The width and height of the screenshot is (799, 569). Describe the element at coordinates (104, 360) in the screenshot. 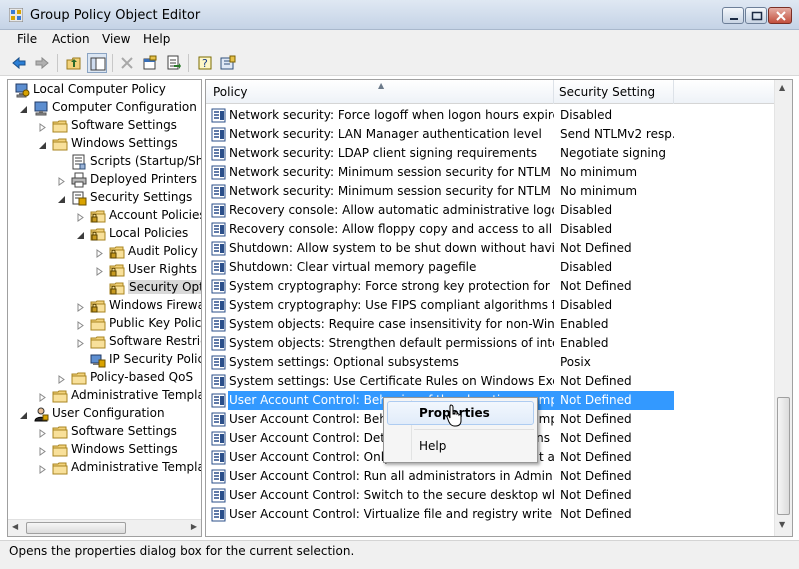

I see `tree-item: IP Security Policies` at that location.